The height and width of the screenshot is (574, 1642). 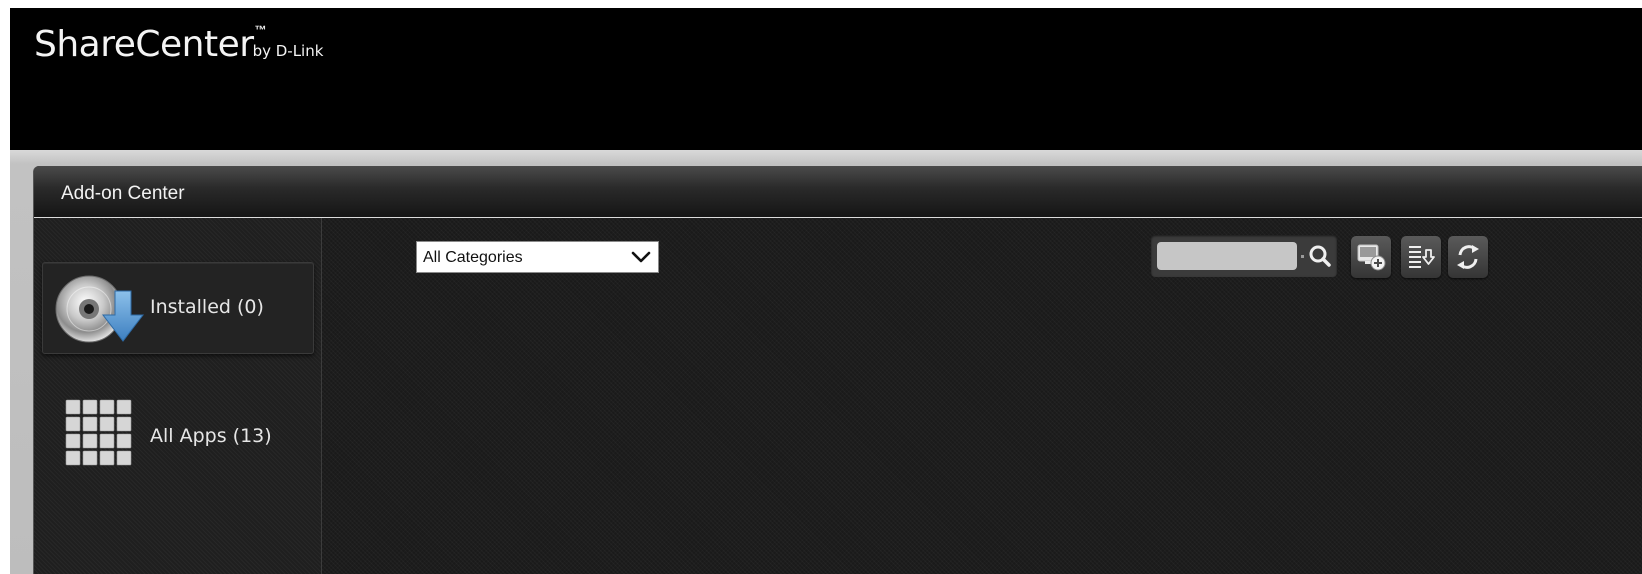 I want to click on sidebar-item-all-apps: All Apps (13), so click(x=178, y=424).